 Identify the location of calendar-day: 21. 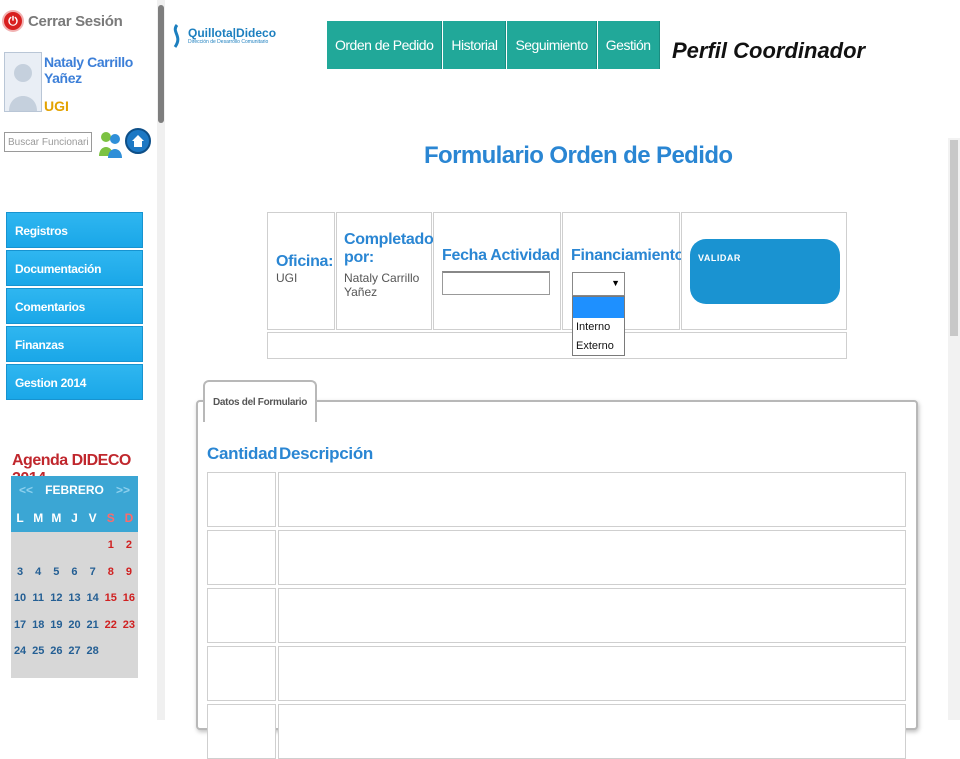
(93, 625).